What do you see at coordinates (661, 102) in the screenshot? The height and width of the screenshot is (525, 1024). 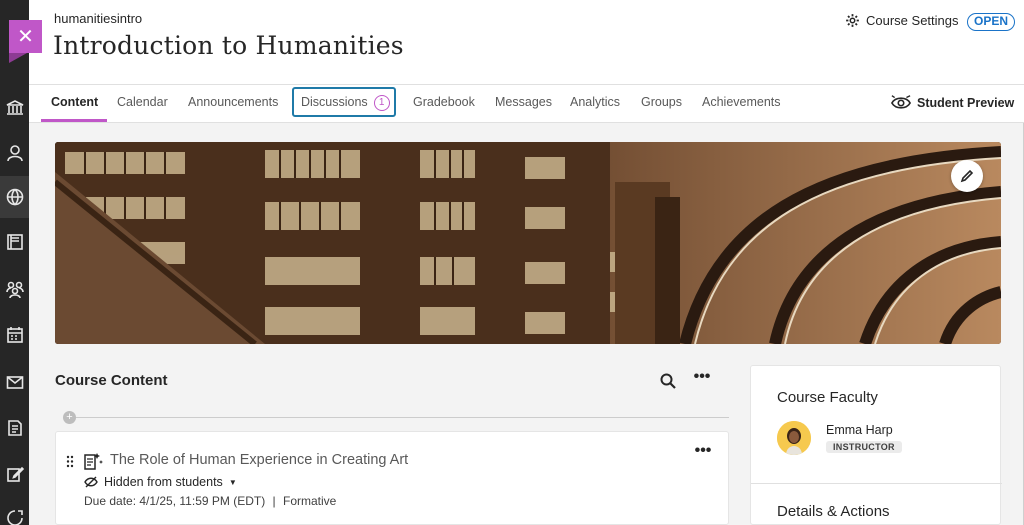 I see `tab-groups: Groups` at bounding box center [661, 102].